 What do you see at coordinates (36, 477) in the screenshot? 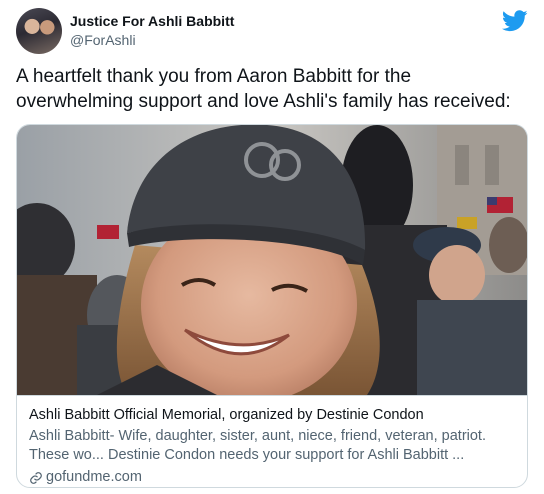
I see `link-icon` at bounding box center [36, 477].